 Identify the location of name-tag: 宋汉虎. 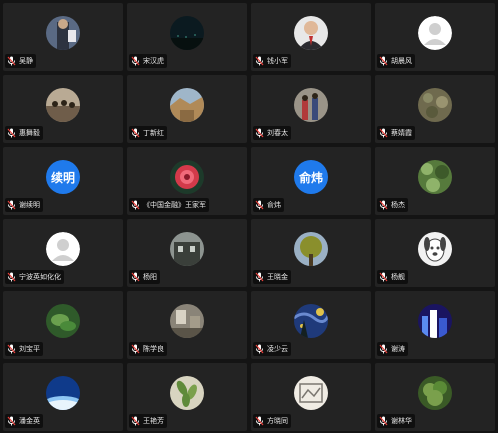
(148, 61).